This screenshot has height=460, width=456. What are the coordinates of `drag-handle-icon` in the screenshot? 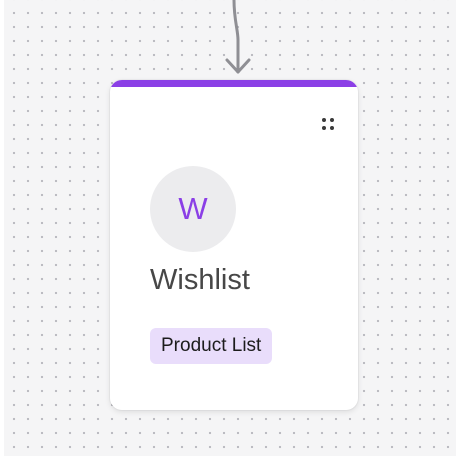 It's located at (329, 125).